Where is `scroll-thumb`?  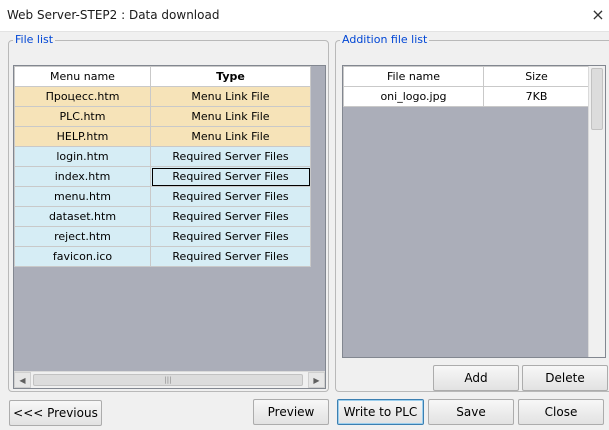 scroll-thumb is located at coordinates (597, 99).